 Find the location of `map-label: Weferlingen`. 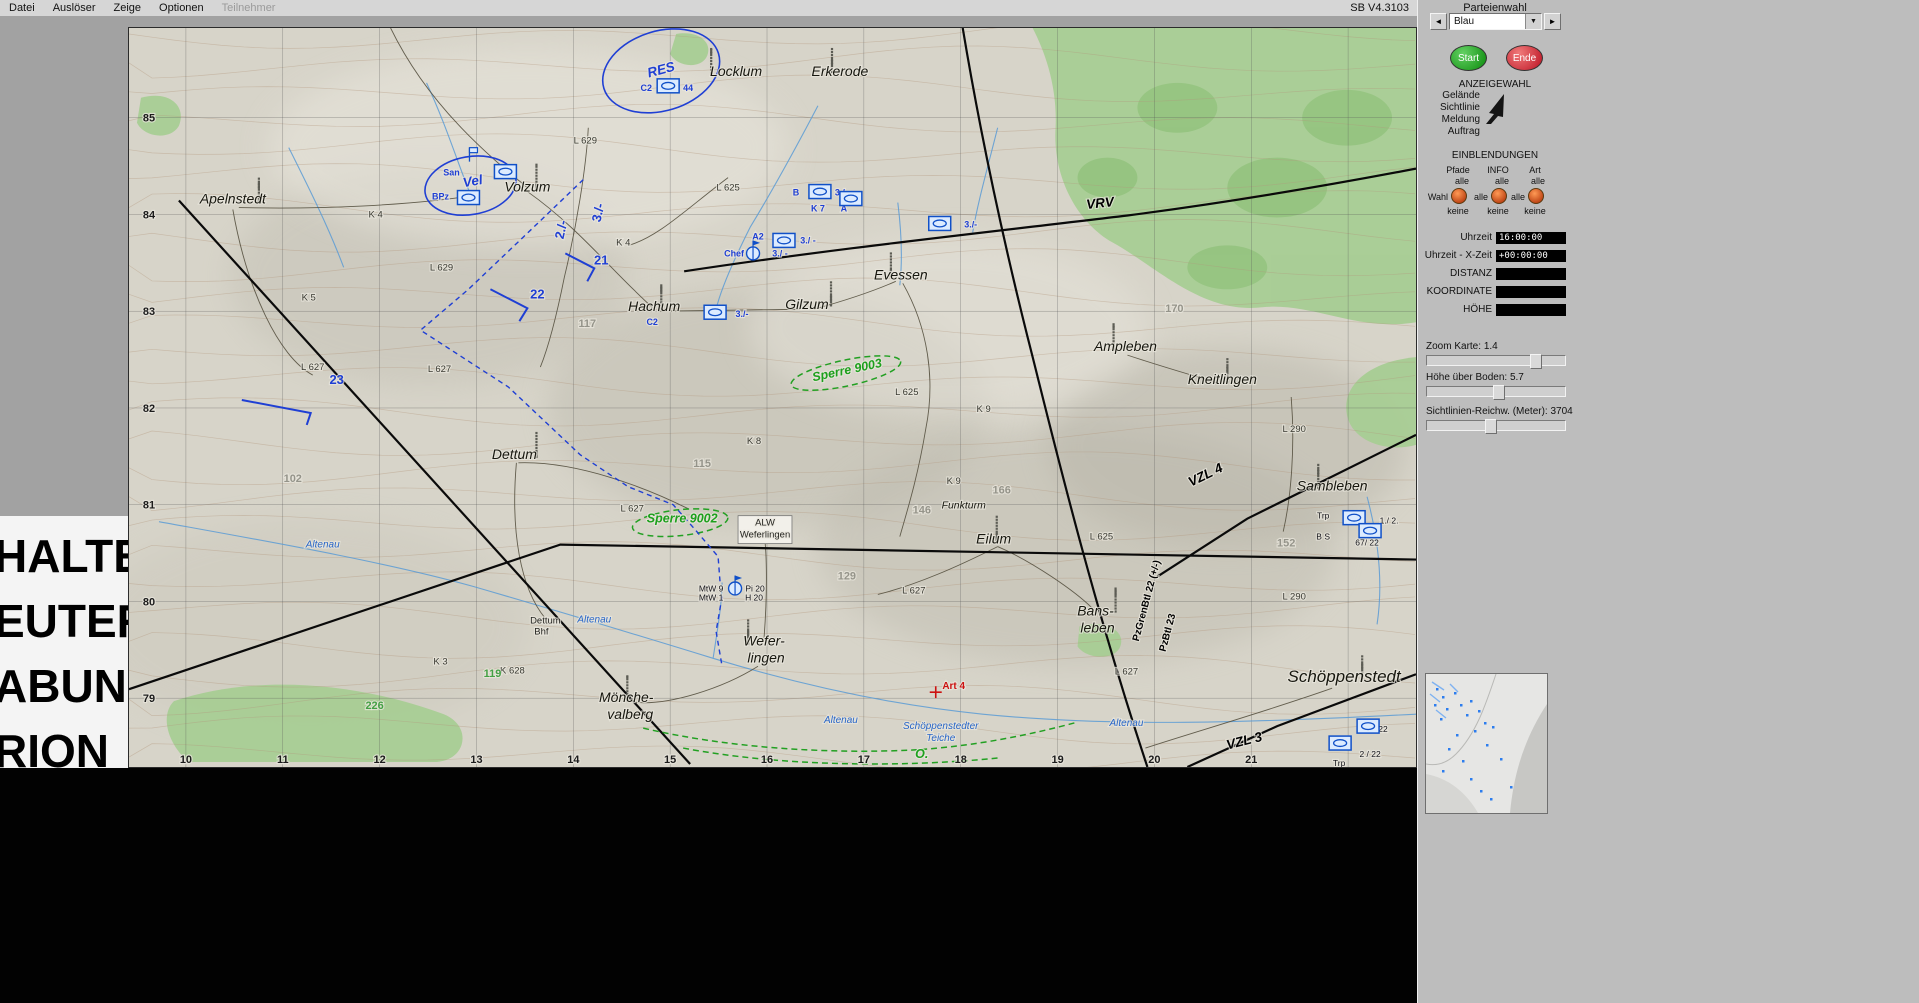

map-label: Weferlingen is located at coordinates (765, 535).